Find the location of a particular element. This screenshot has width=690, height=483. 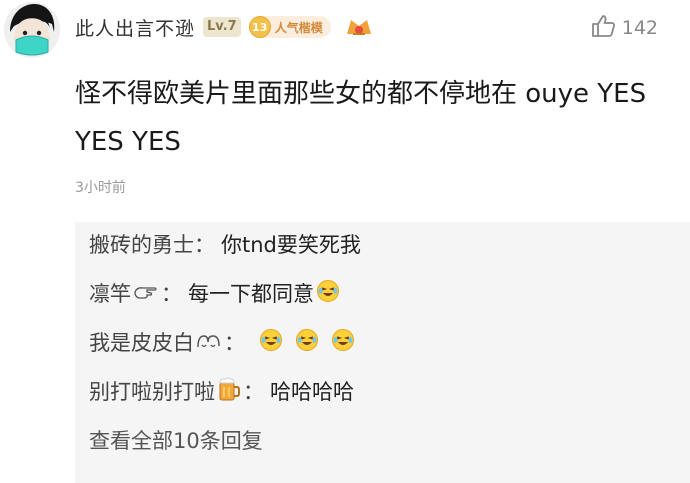

reply-text: 哈哈哈哈 is located at coordinates (312, 392).